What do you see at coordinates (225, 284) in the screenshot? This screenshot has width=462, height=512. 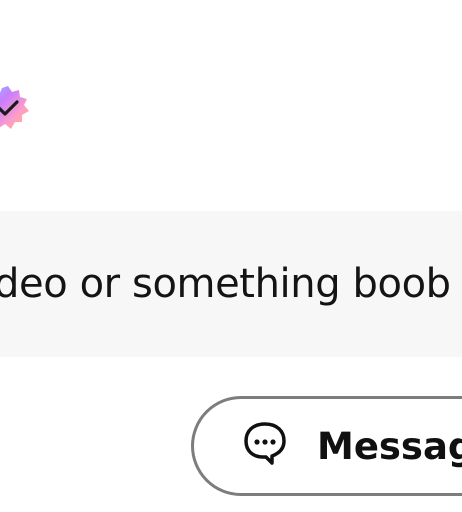 I see `comment-text: deo or something boob` at bounding box center [225, 284].